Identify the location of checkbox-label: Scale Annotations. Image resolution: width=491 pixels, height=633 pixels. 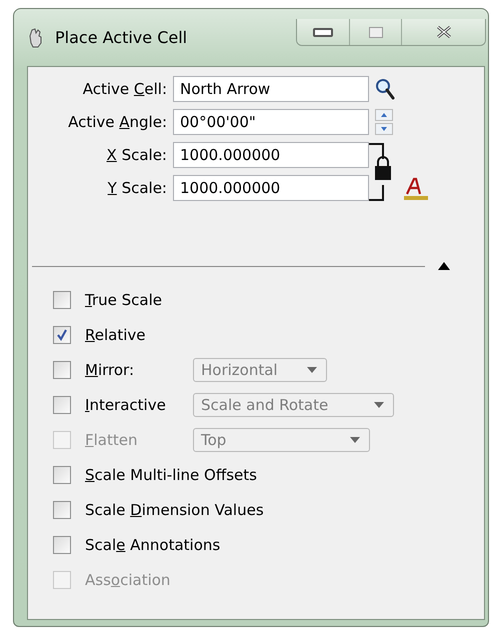
(152, 545).